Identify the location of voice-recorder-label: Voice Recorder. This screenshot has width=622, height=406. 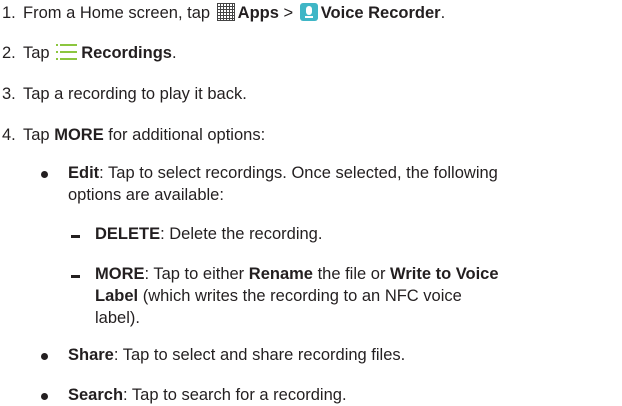
(380, 13).